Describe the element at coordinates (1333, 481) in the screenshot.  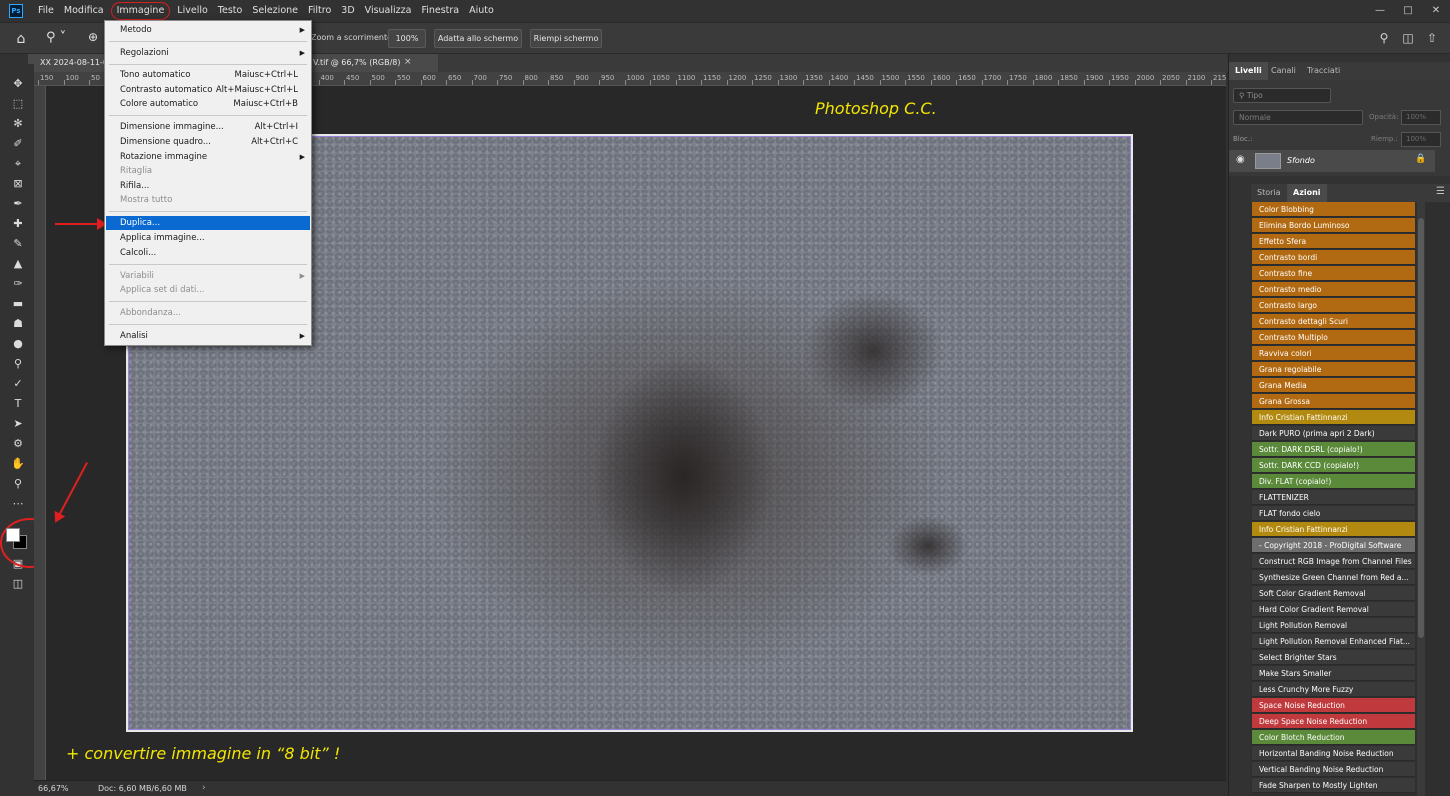
I see `action-item: Div. FLAT (copialo!)` at that location.